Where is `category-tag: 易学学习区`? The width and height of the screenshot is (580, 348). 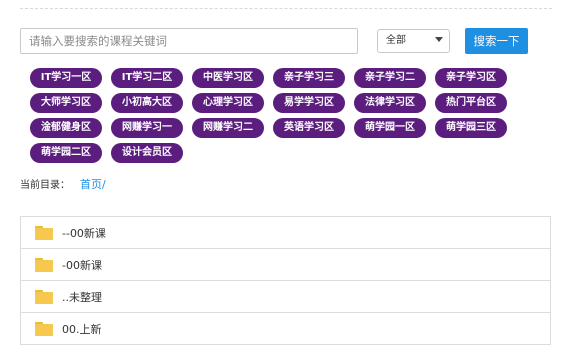
category-tag: 易学学习区 is located at coordinates (309, 103).